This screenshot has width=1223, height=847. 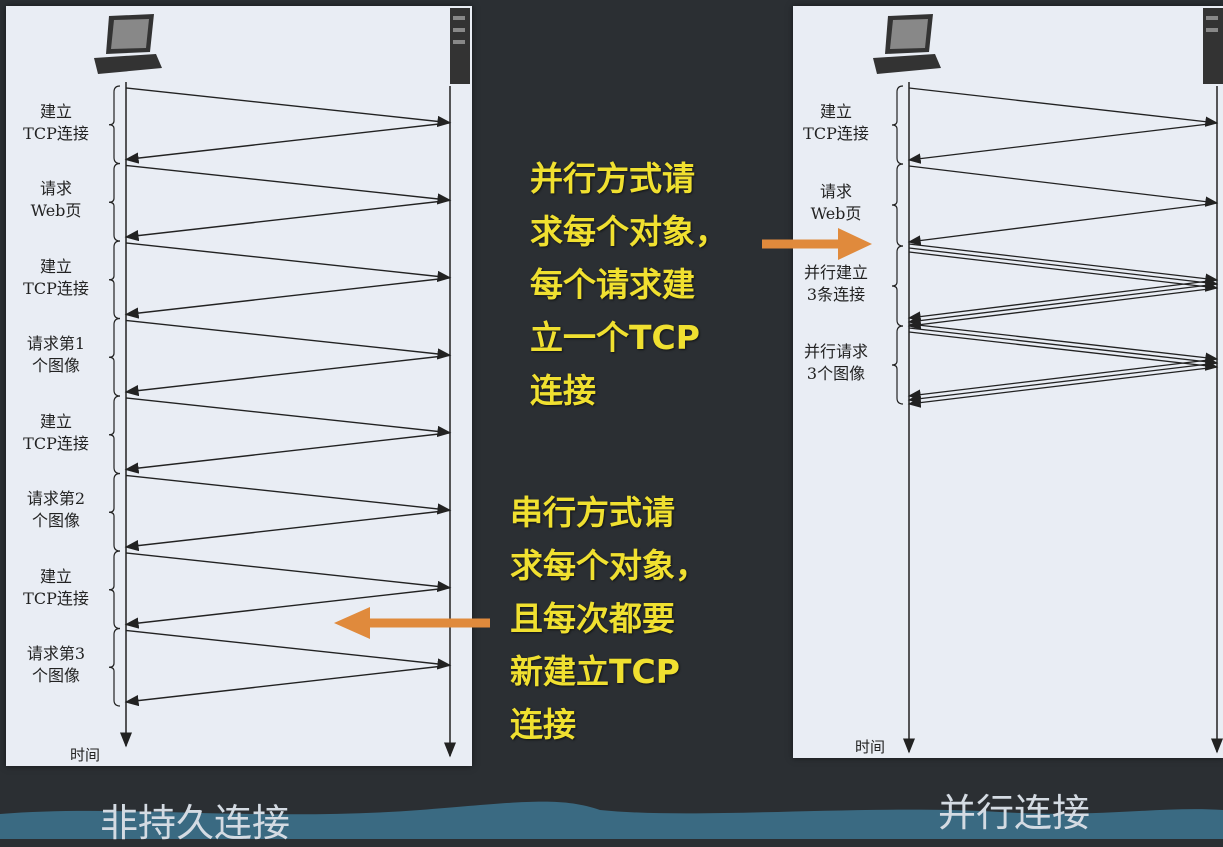 I want to click on left-pointing-arrow, so click(x=412, y=623).